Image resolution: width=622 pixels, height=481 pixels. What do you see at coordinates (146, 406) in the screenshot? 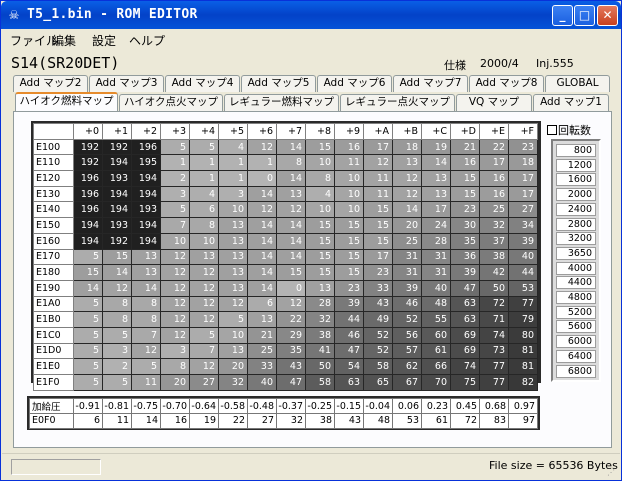
I see `boost-value: -0.75` at bounding box center [146, 406].